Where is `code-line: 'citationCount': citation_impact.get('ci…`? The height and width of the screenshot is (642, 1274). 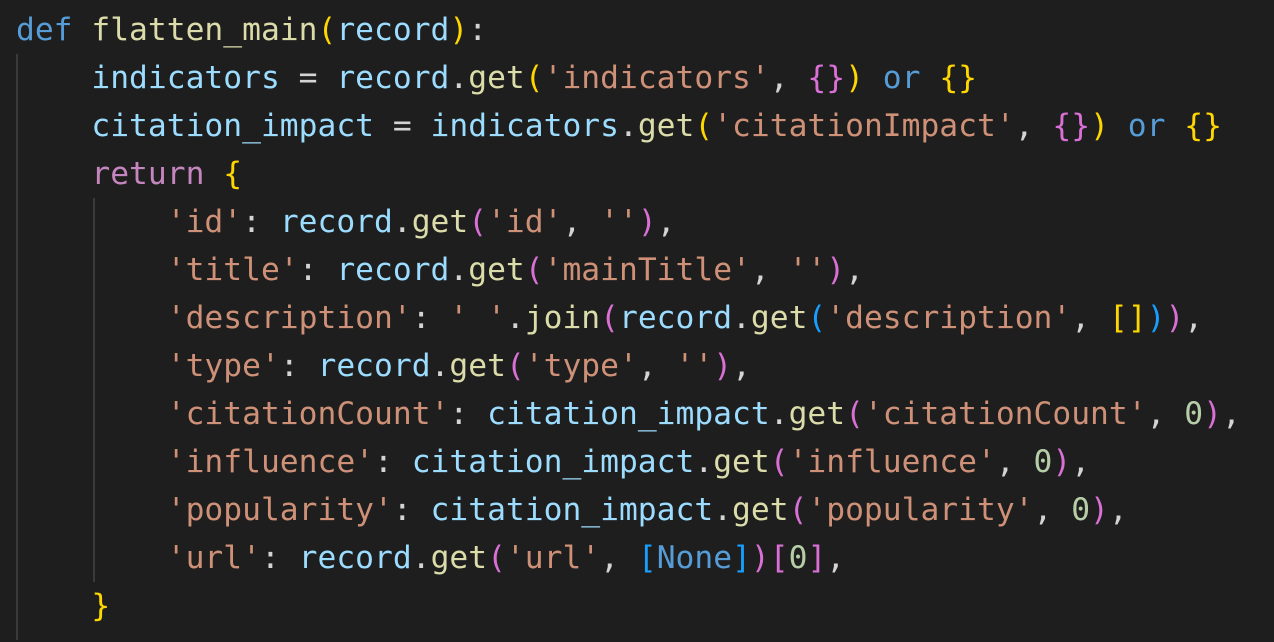
code-line: 'citationCount': citation_impact.get('ci… is located at coordinates (628, 414).